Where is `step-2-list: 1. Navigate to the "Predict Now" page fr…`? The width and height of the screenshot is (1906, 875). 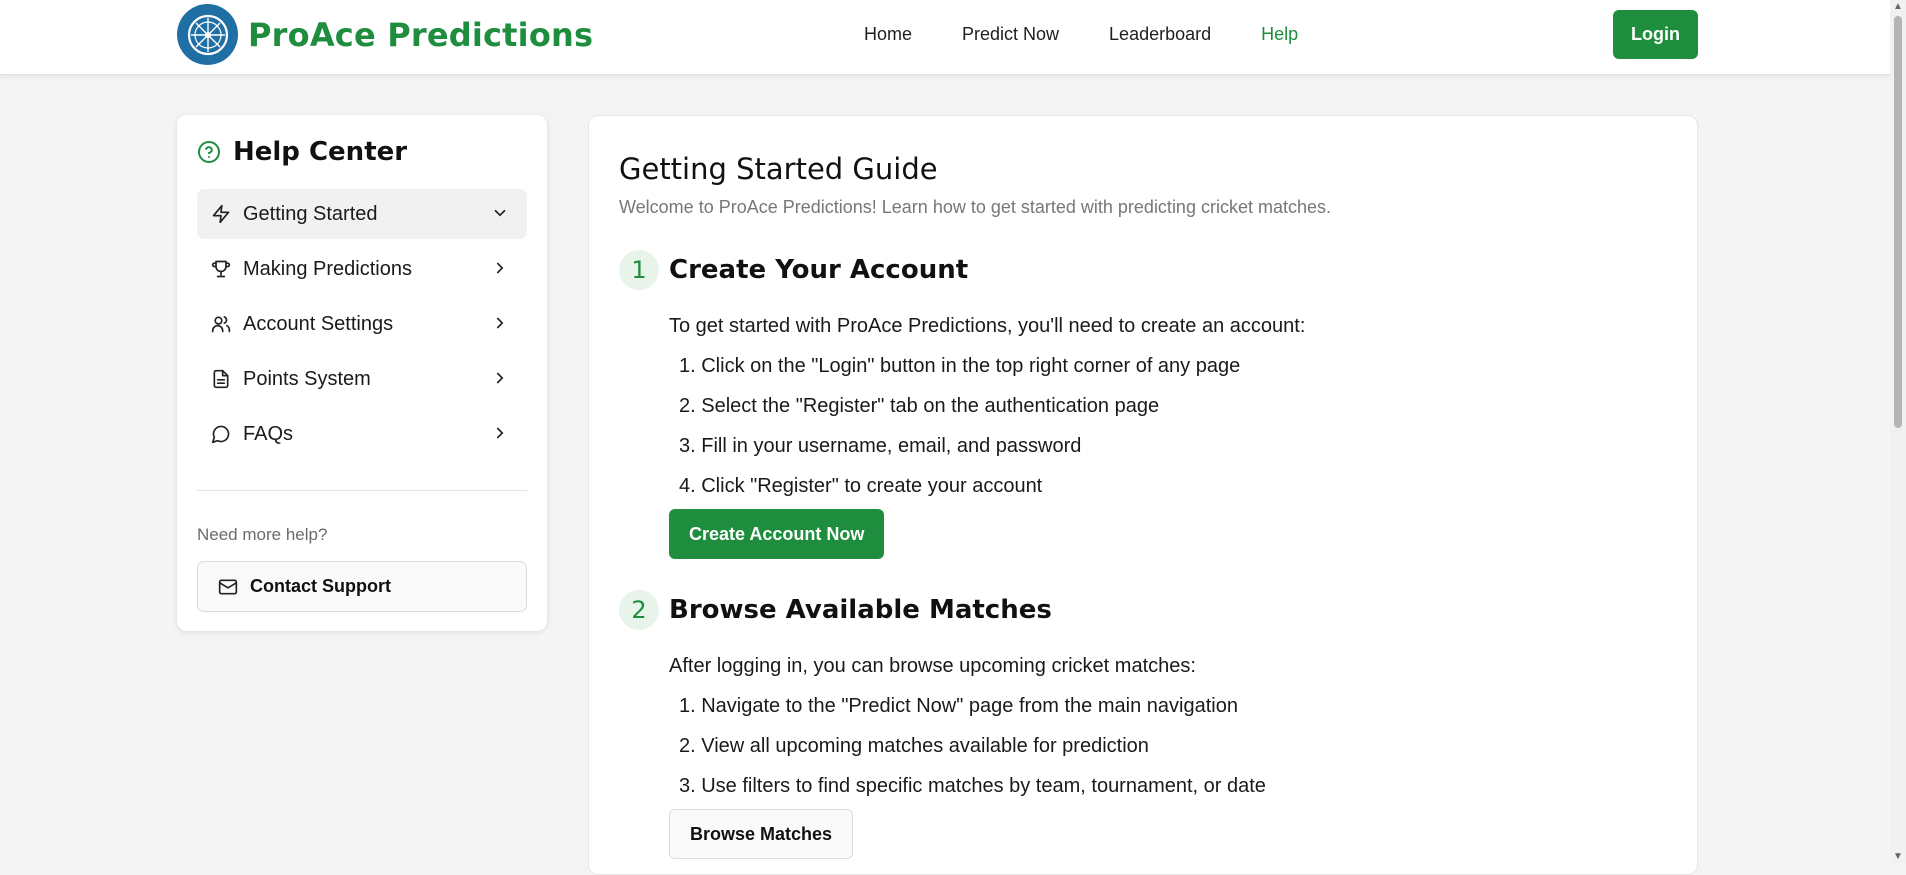 step-2-list: 1. Navigate to the "Predict Now" page fr… is located at coordinates (967, 755).